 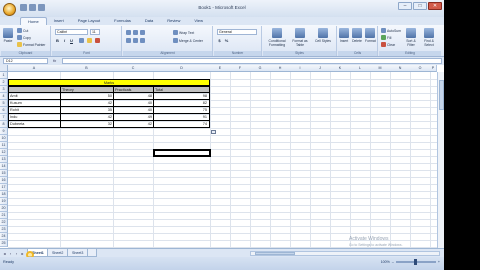 What do you see at coordinates (435, 6) in the screenshot?
I see `close-button: ✕` at bounding box center [435, 6].